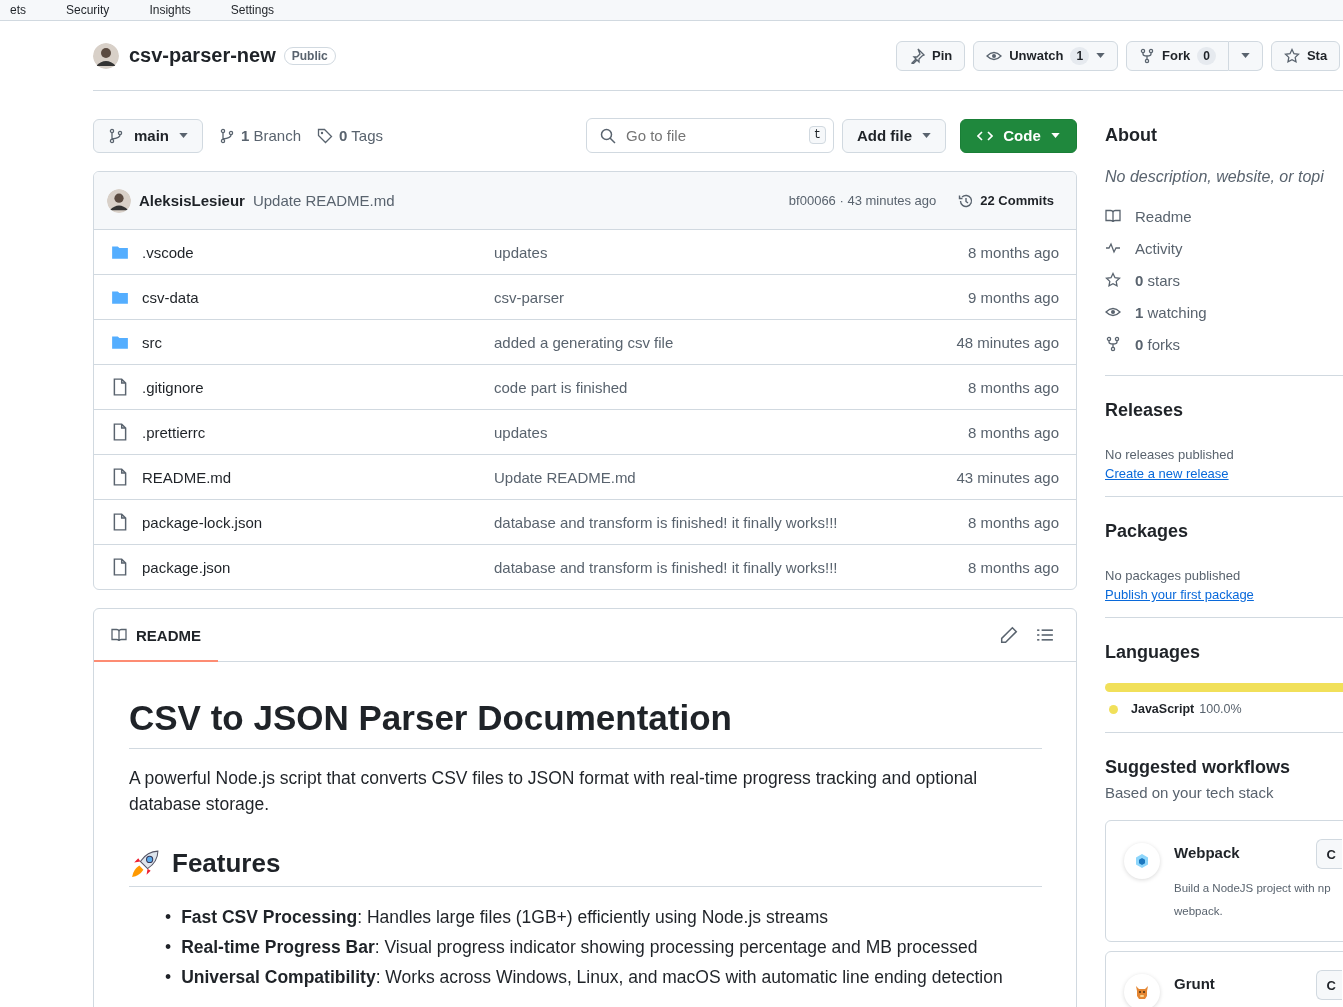 Image resolution: width=1343 pixels, height=1007 pixels. What do you see at coordinates (252, 10) in the screenshot?
I see `nav-tab: Settings` at bounding box center [252, 10].